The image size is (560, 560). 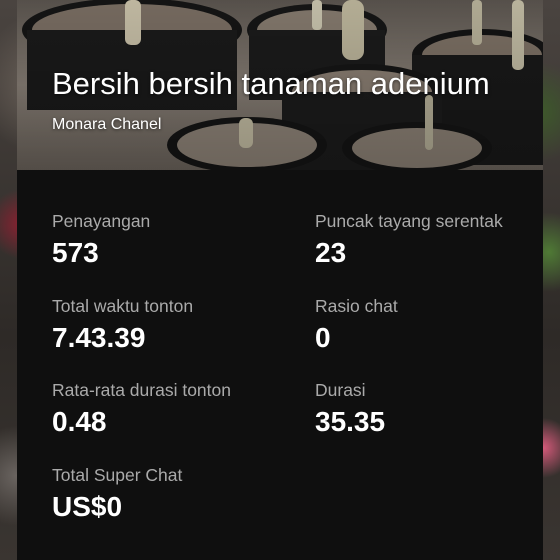 What do you see at coordinates (117, 474) in the screenshot?
I see `stat-label: Total Super Chat` at bounding box center [117, 474].